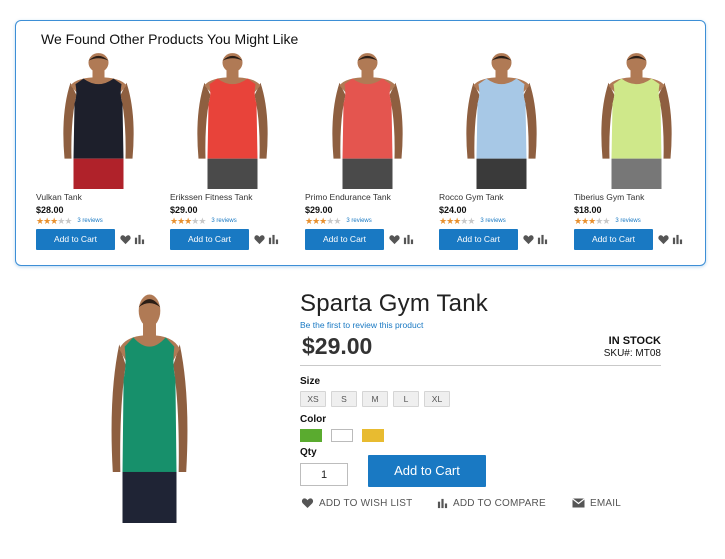 This screenshot has width=725, height=559. What do you see at coordinates (342, 435) in the screenshot?
I see `color-swatch-white` at bounding box center [342, 435].